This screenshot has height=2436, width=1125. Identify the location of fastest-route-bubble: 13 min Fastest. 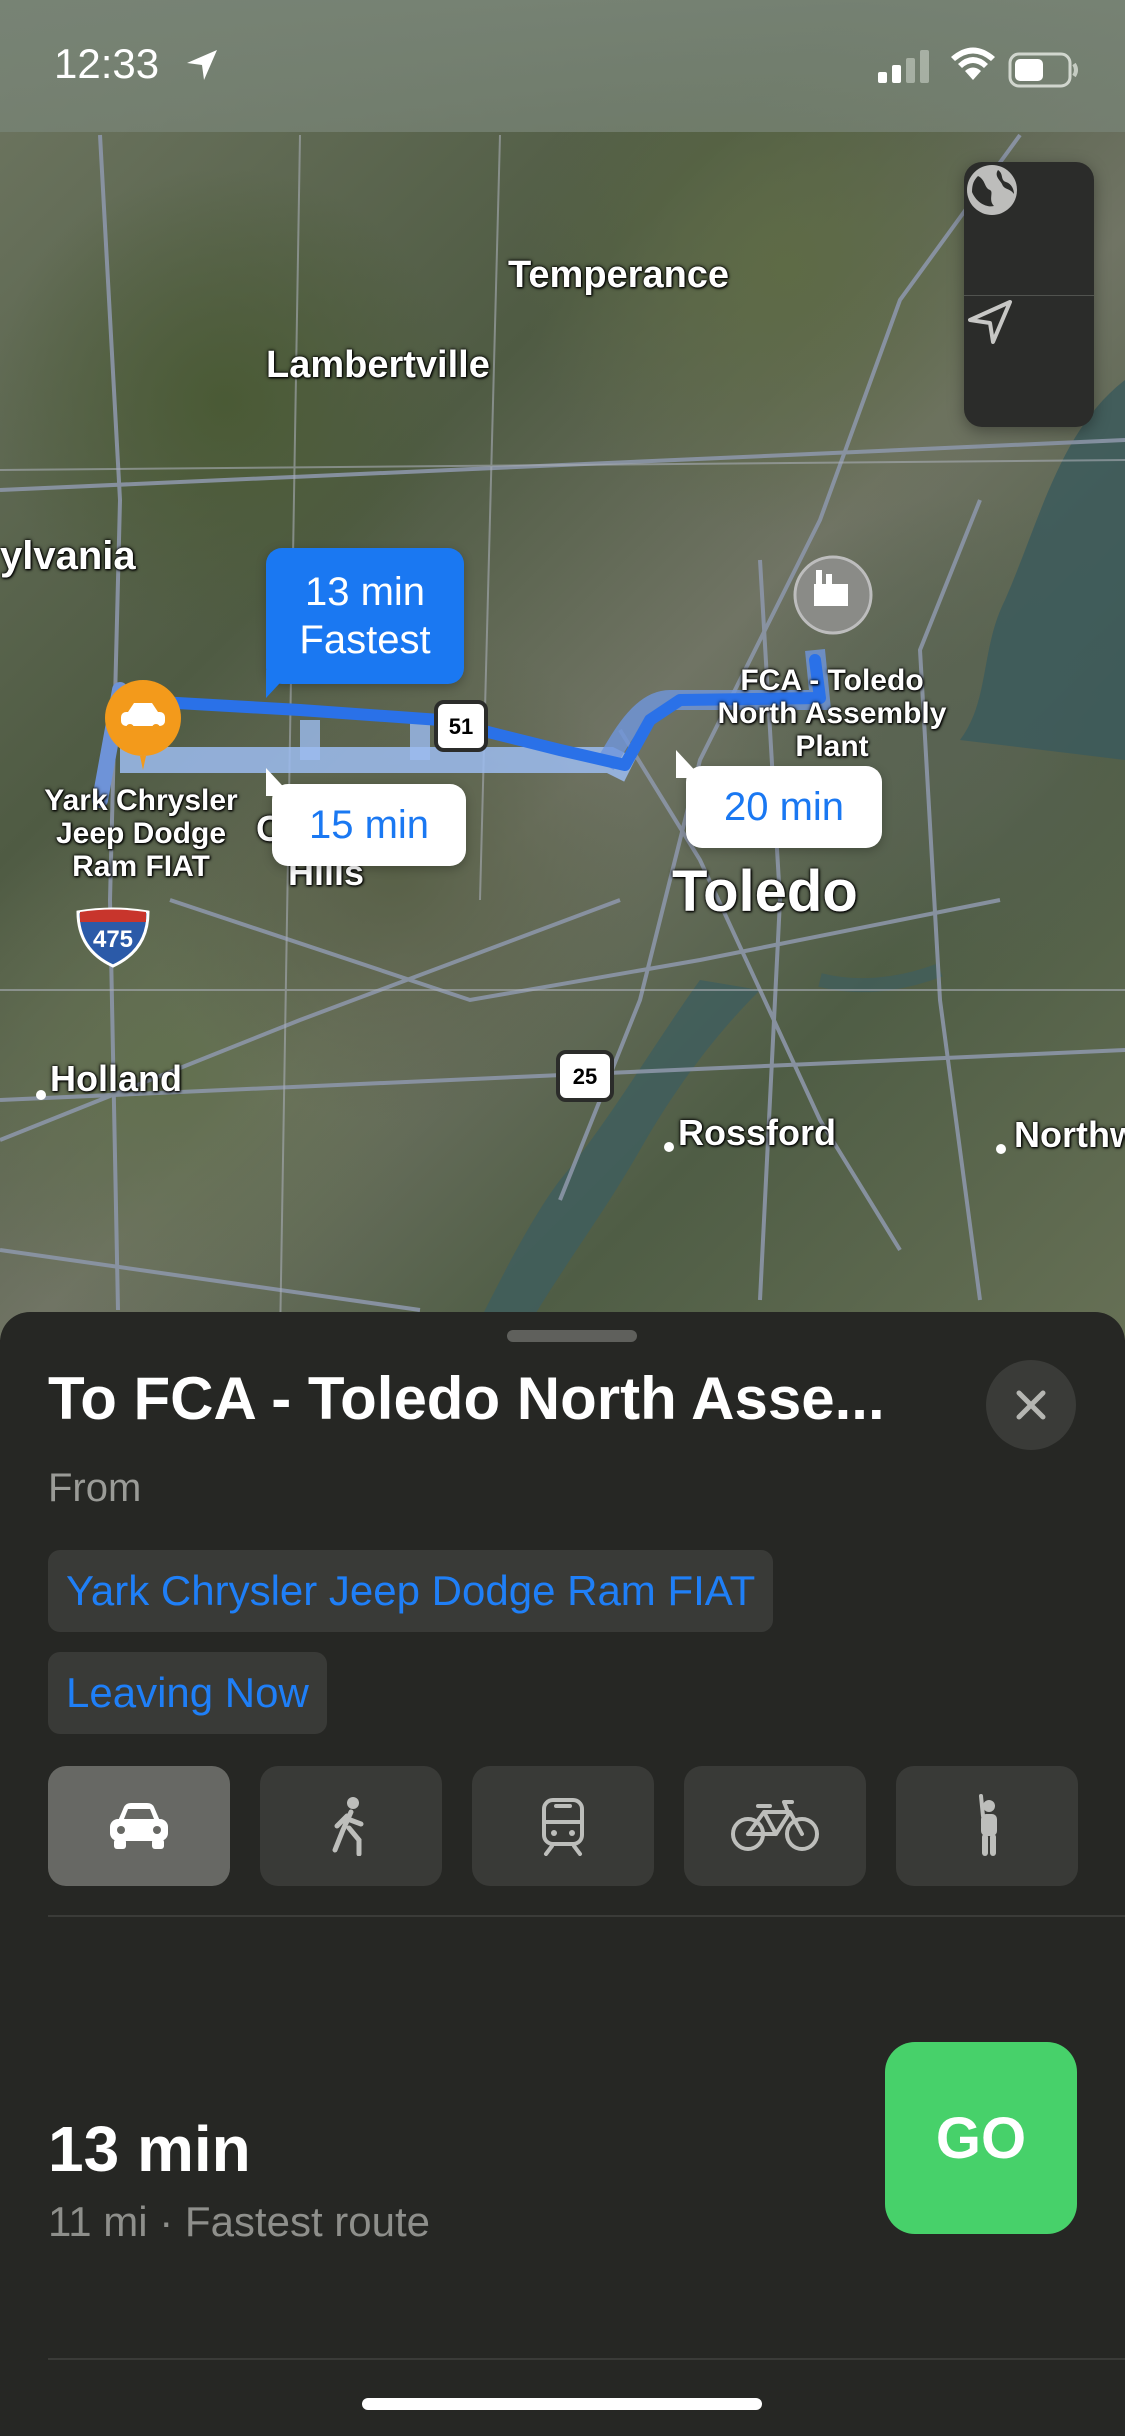
(365, 616).